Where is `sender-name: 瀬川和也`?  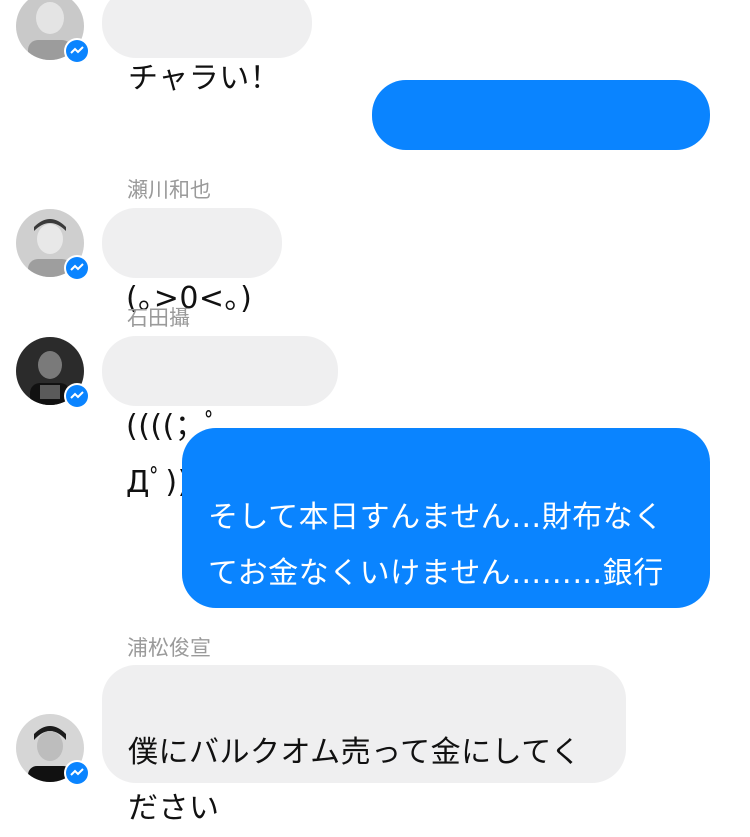
sender-name: 瀬川和也 is located at coordinates (169, 190).